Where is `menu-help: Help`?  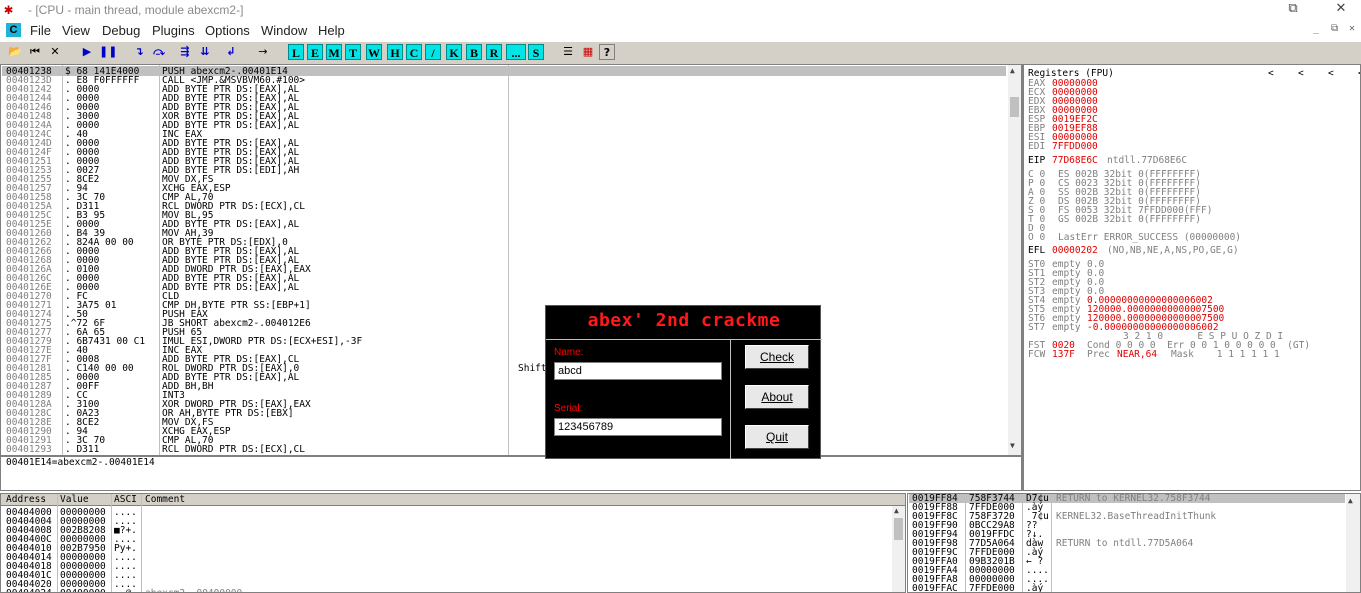
menu-help: Help is located at coordinates (331, 30).